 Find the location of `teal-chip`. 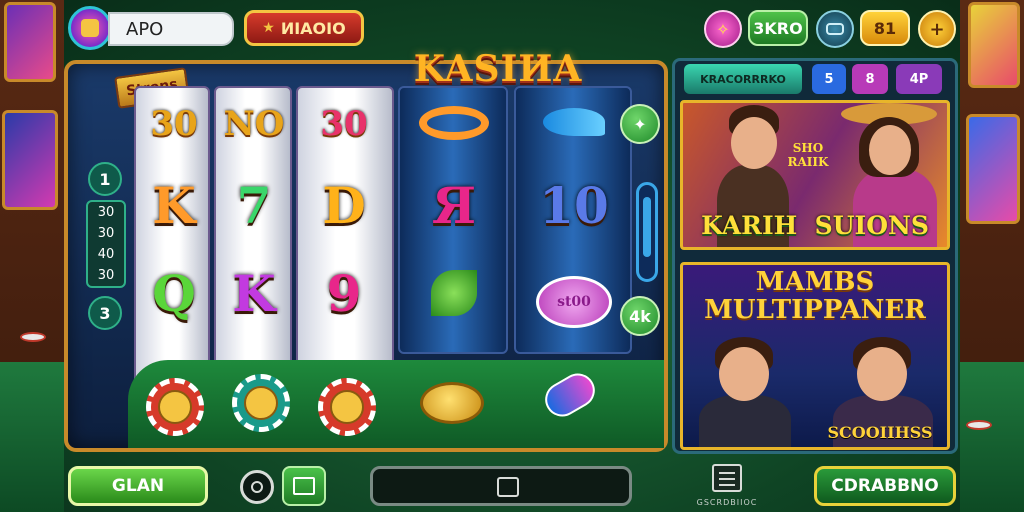

teal-chip is located at coordinates (261, 403).